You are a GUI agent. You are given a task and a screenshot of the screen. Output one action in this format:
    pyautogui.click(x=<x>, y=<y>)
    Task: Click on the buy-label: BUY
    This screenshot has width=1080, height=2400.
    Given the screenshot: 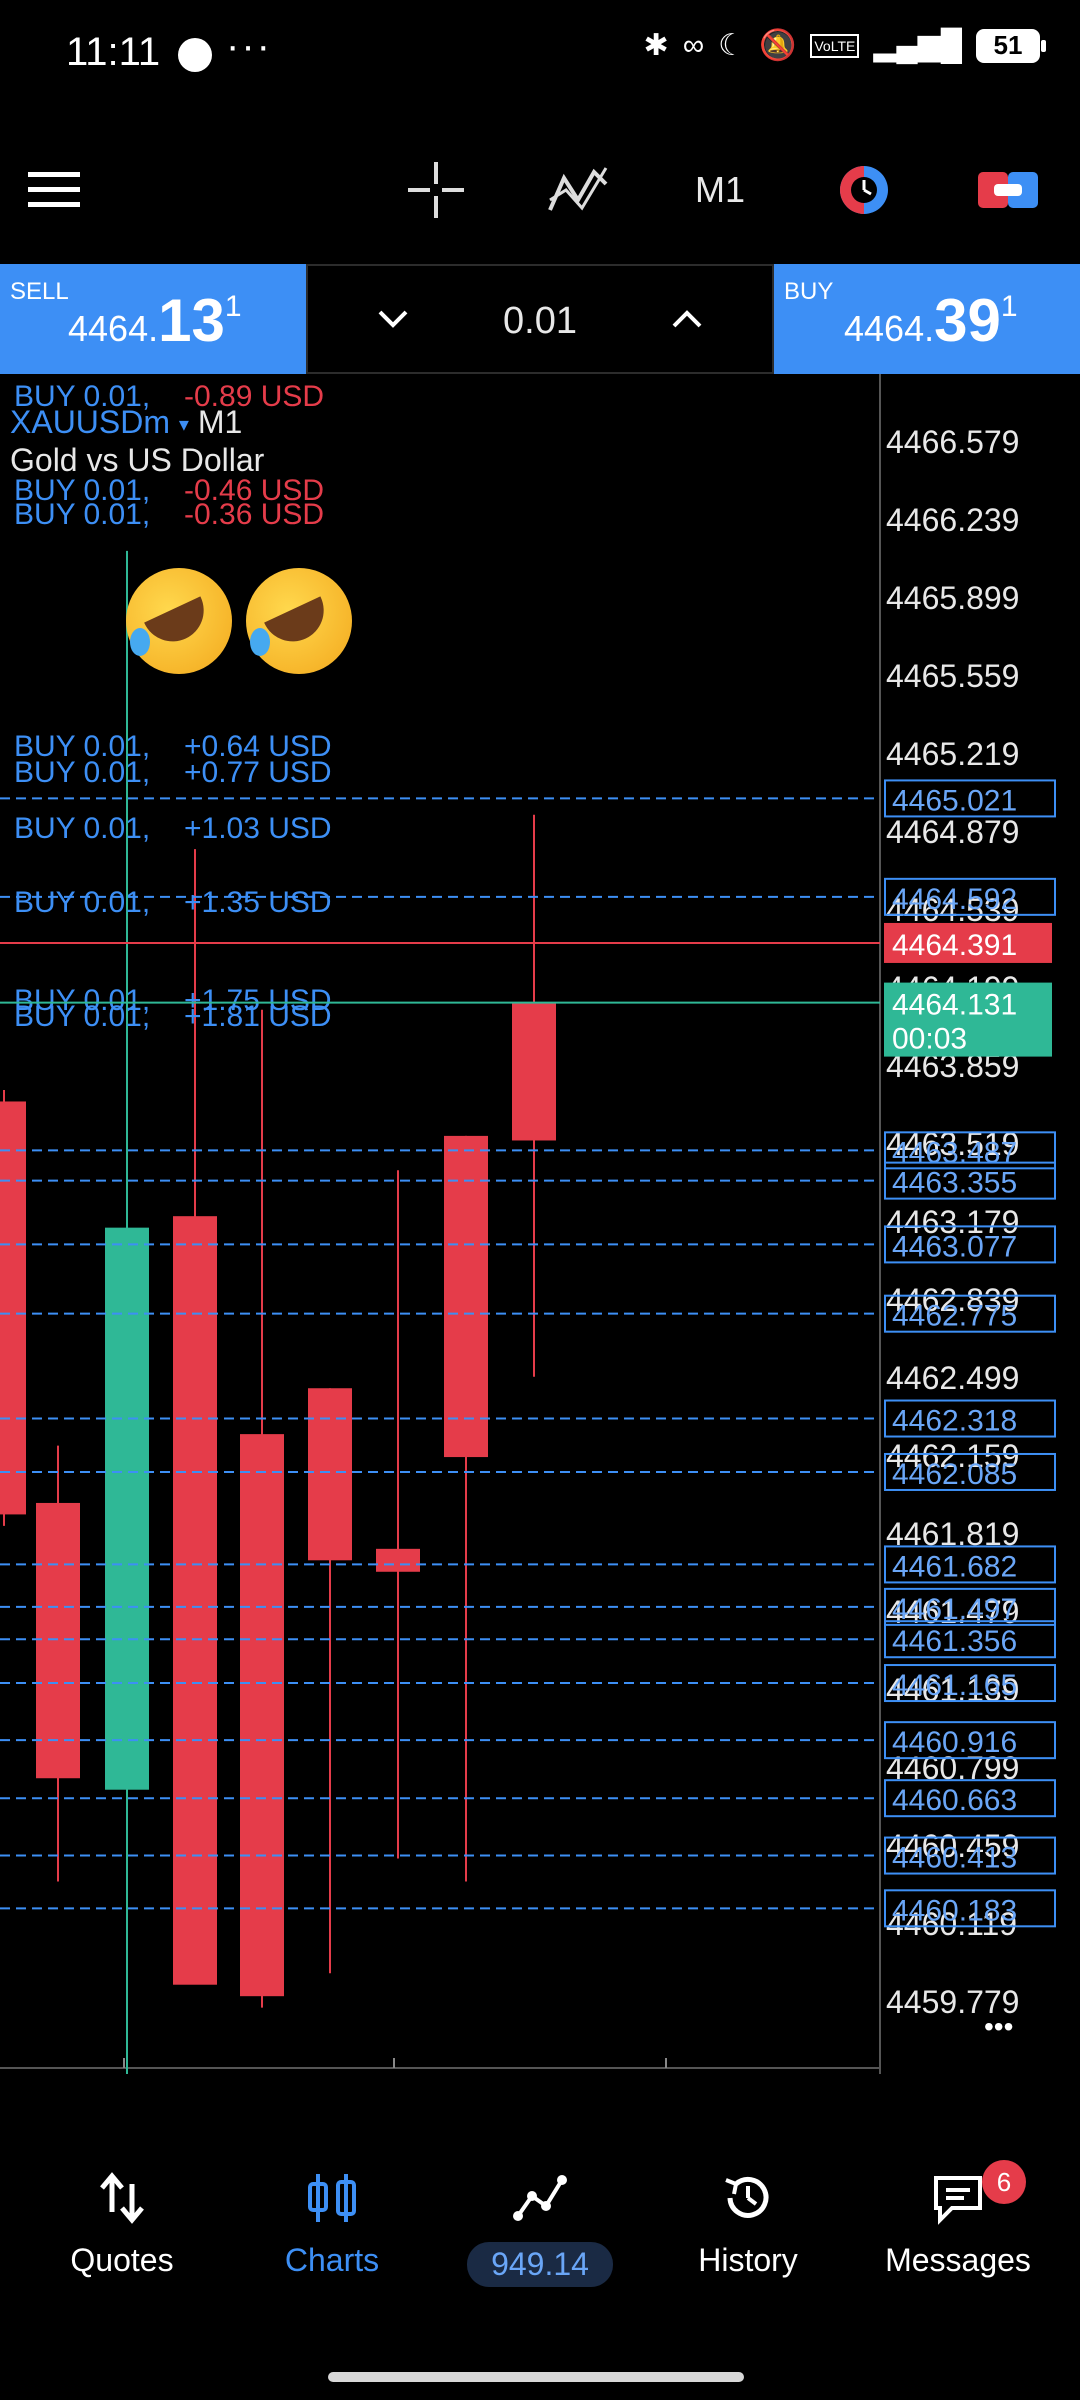 What is the action you would take?
    pyautogui.click(x=809, y=291)
    